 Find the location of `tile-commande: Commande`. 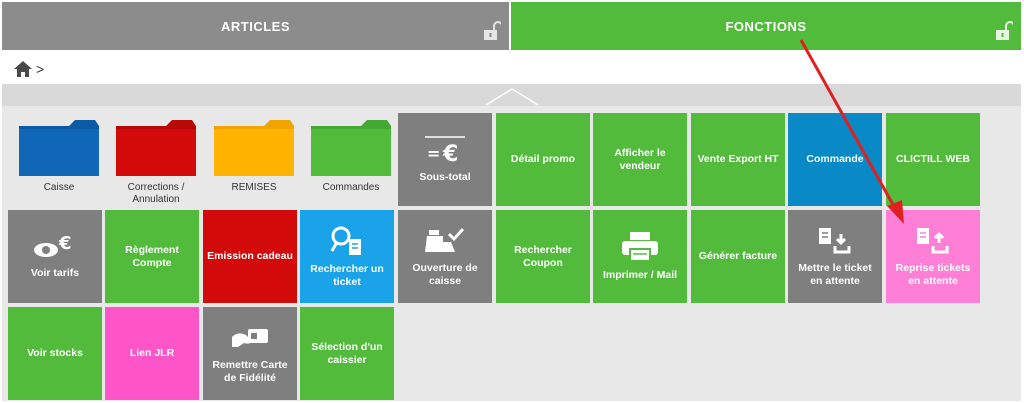

tile-commande: Commande is located at coordinates (835, 159).